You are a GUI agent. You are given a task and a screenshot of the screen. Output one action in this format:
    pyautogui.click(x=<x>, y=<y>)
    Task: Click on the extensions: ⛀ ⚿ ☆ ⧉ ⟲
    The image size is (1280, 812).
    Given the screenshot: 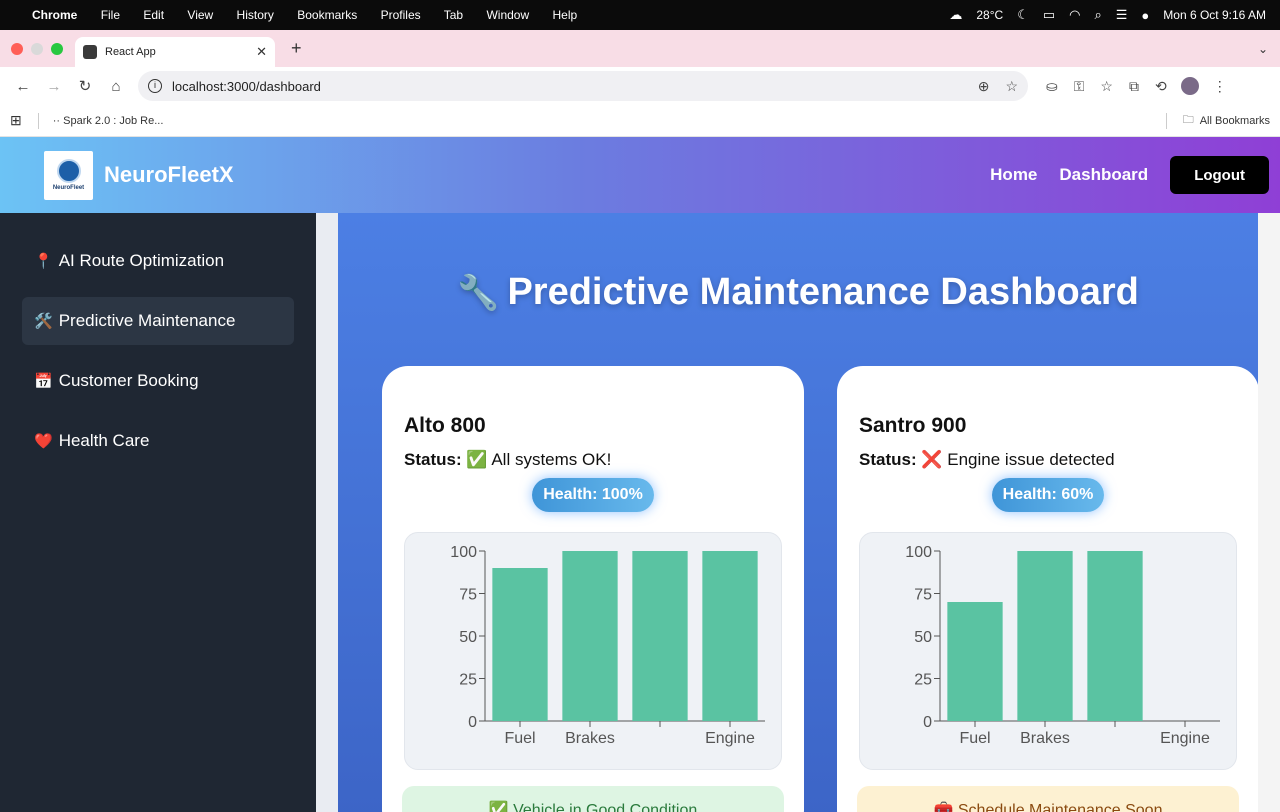 What is the action you would take?
    pyautogui.click(x=1106, y=86)
    